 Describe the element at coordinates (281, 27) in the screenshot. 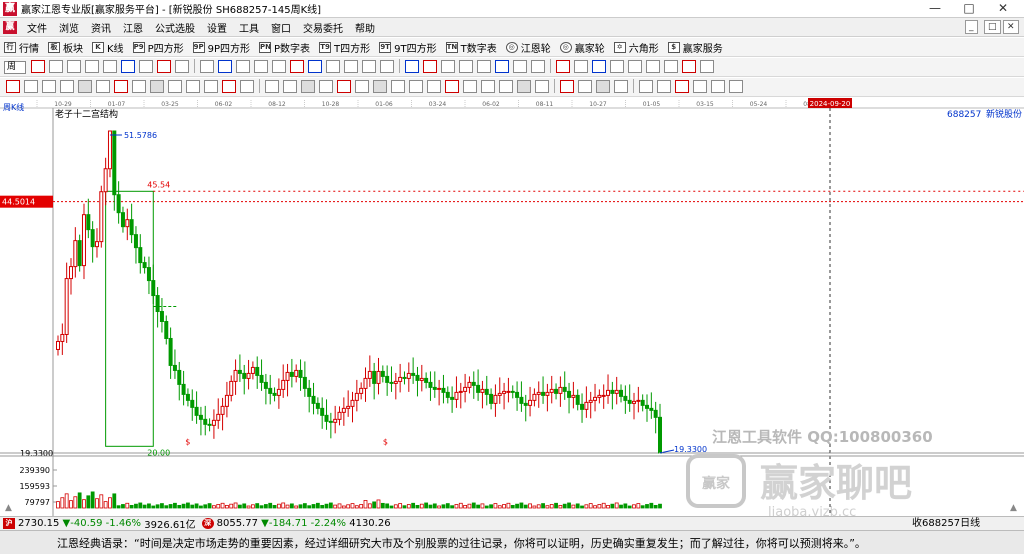

I see `menu-item-7: 窗口` at that location.